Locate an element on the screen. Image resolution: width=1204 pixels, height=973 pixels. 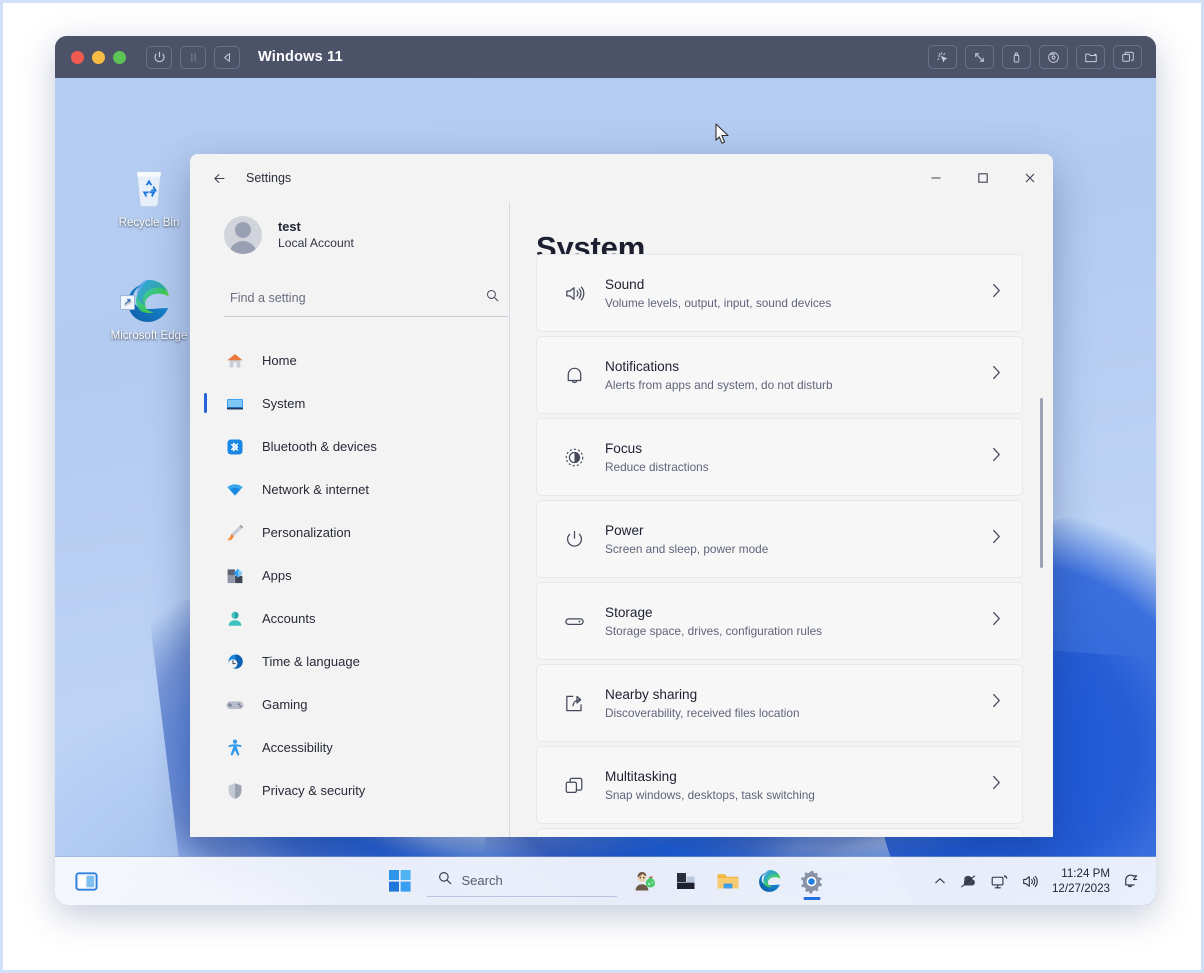
clock: 11:24 PM 12/27/2023 is located at coordinates (1081, 881).